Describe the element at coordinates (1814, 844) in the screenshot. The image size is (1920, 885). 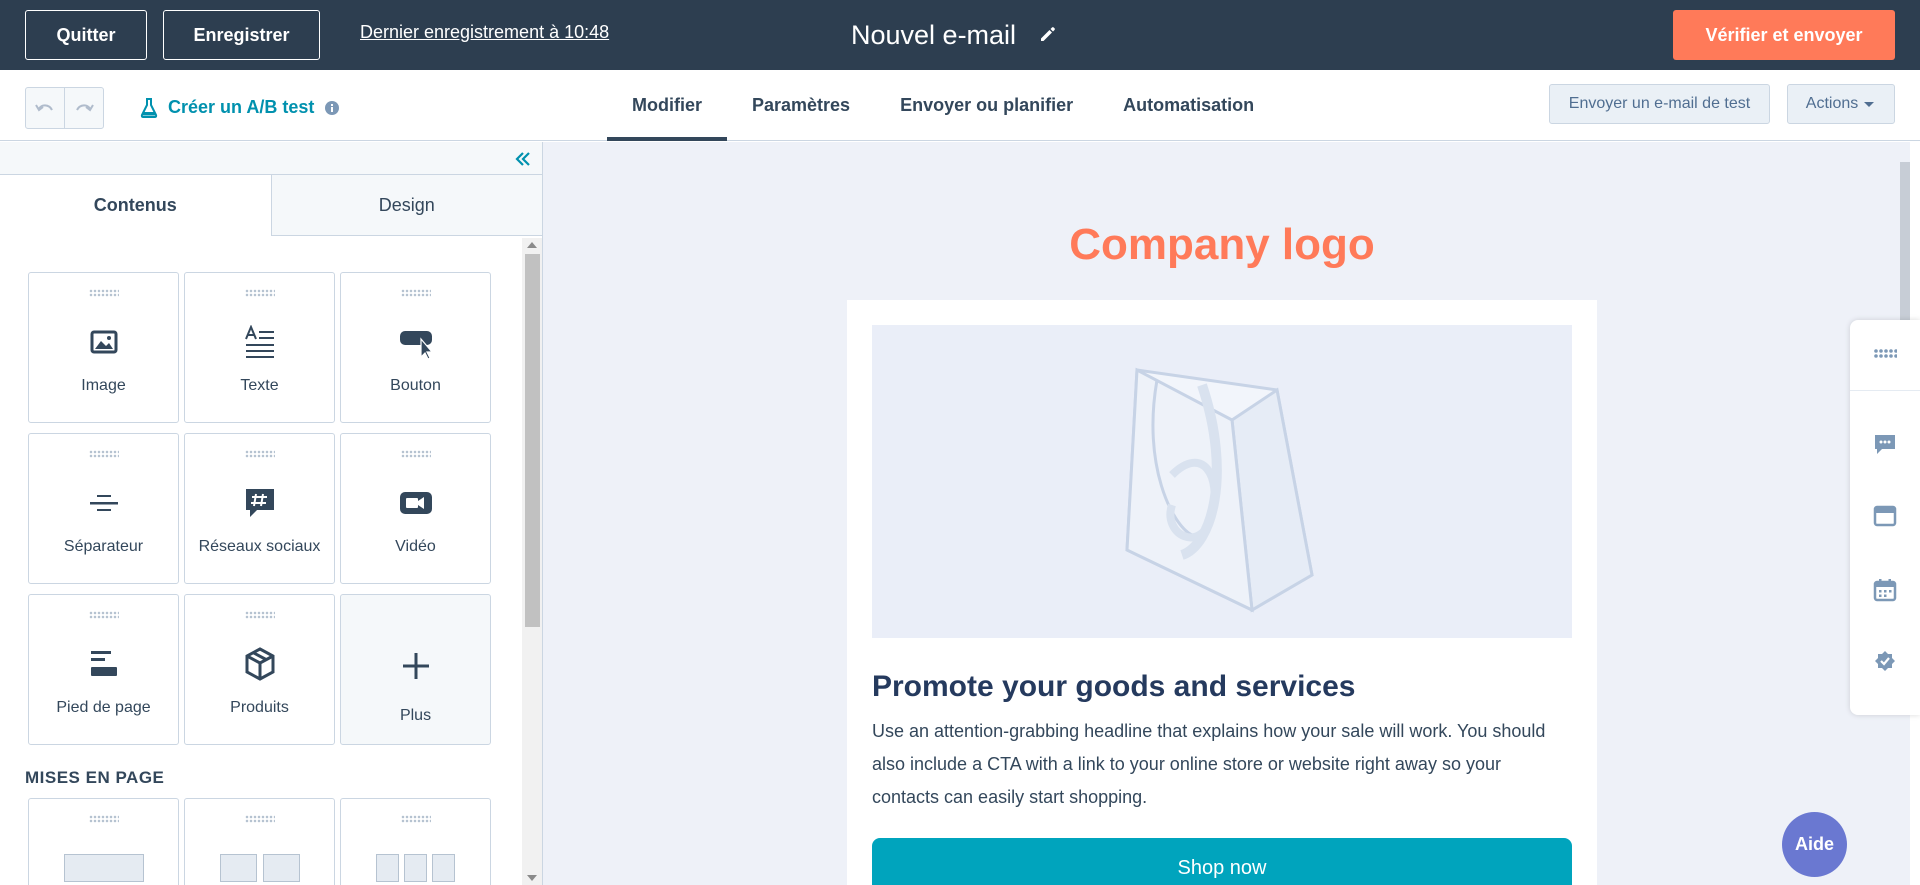
I see `help-button: Aide` at that location.